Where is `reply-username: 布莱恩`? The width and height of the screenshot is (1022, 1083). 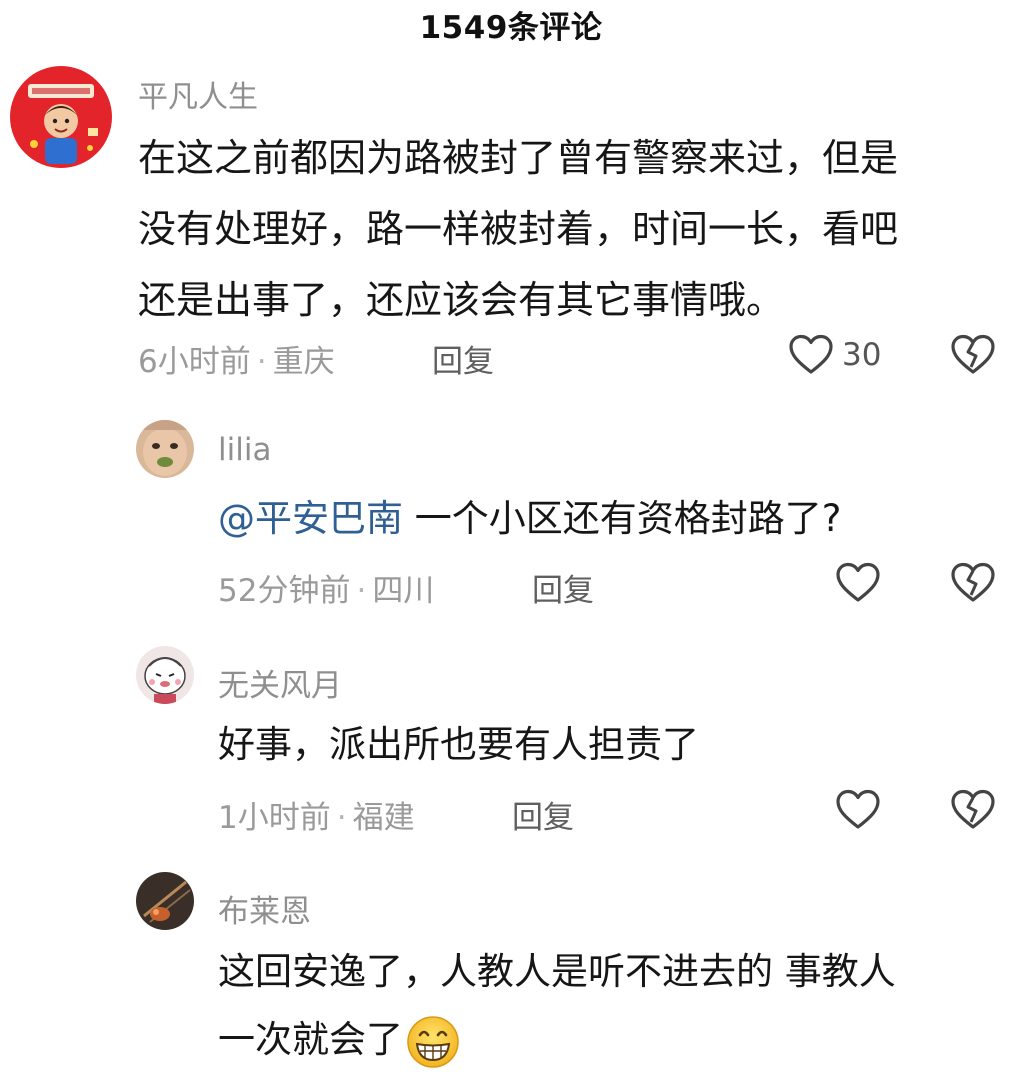 reply-username: 布莱恩 is located at coordinates (264, 908).